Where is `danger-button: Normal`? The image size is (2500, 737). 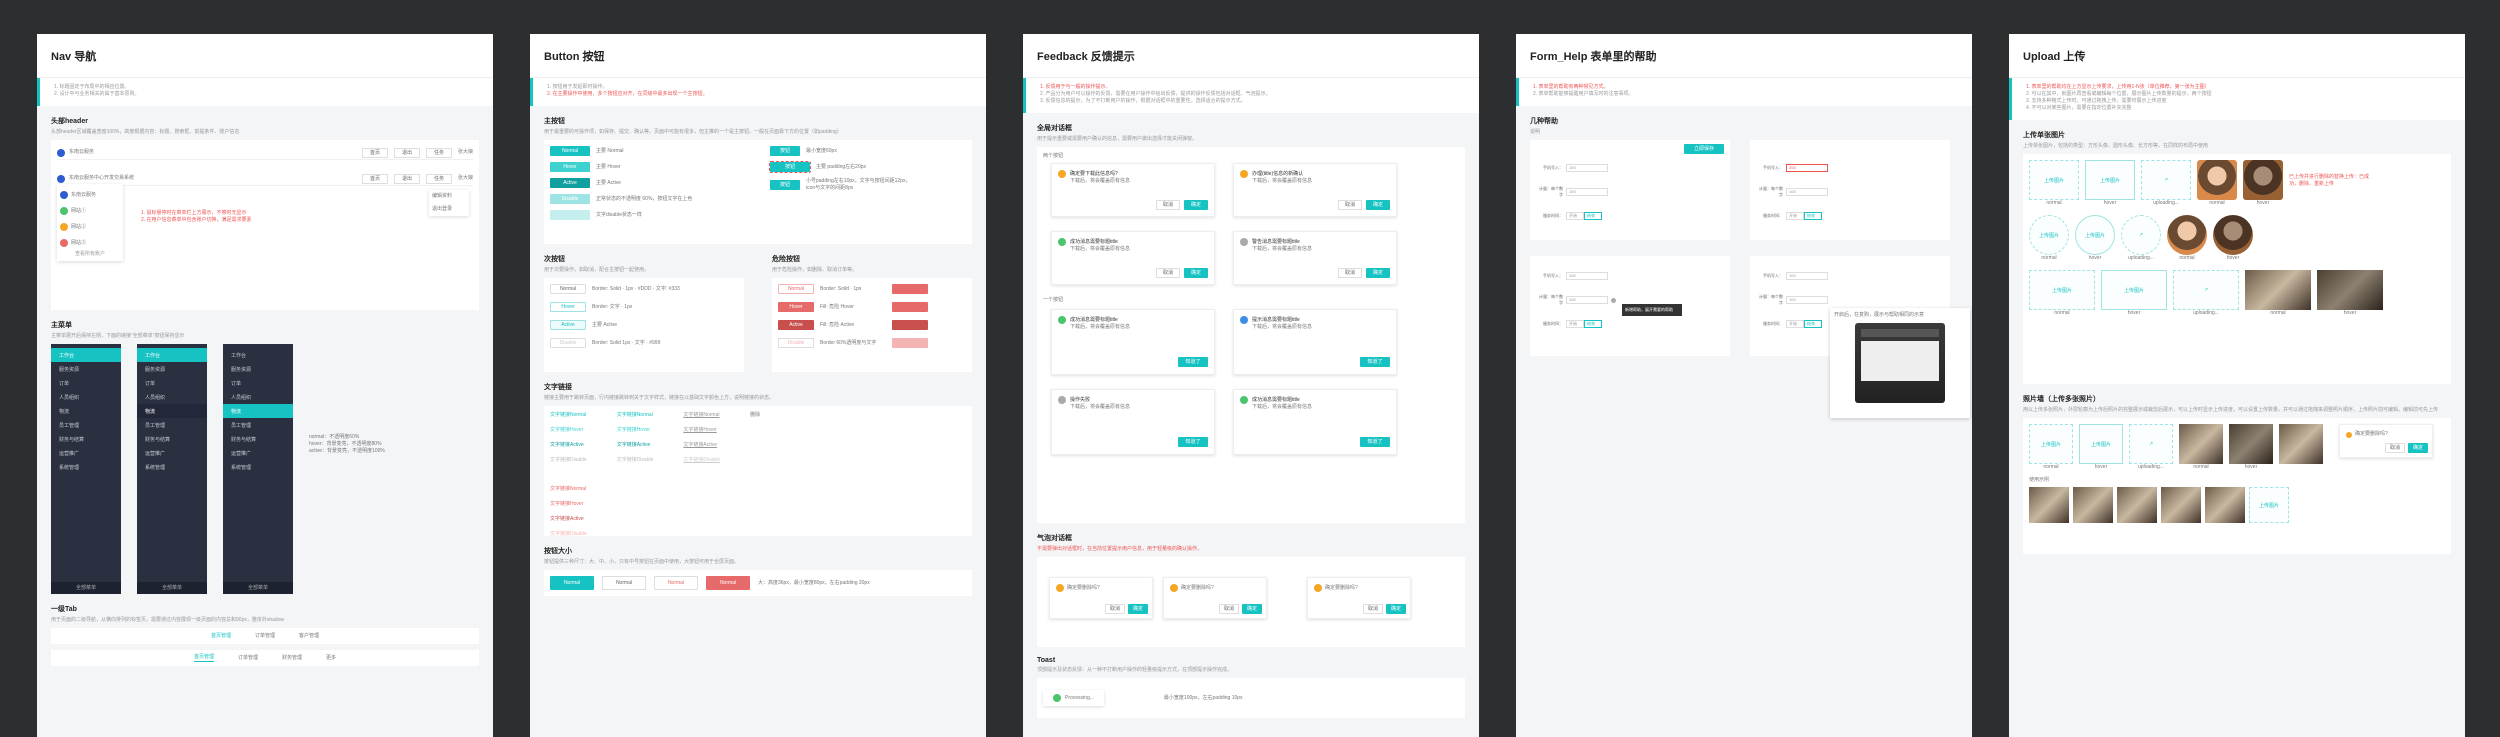 danger-button: Normal is located at coordinates (796, 289).